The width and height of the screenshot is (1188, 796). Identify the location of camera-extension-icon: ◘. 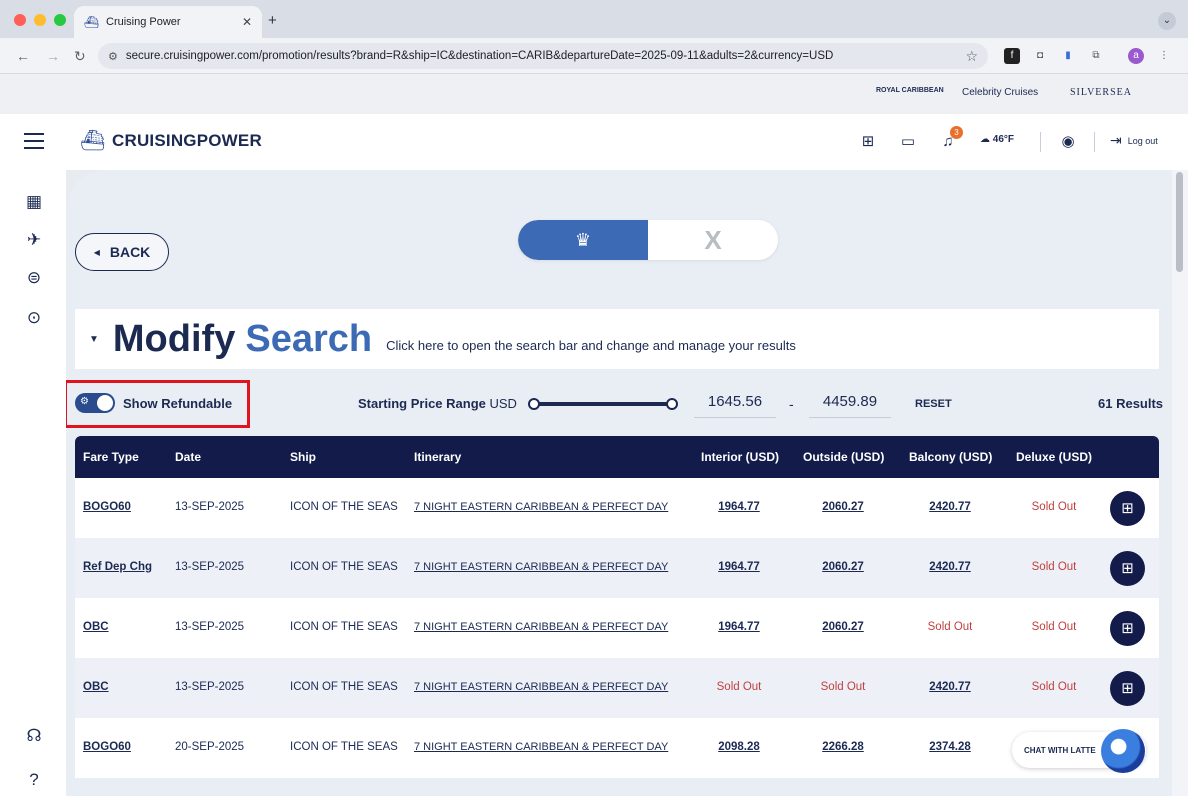
(1040, 56).